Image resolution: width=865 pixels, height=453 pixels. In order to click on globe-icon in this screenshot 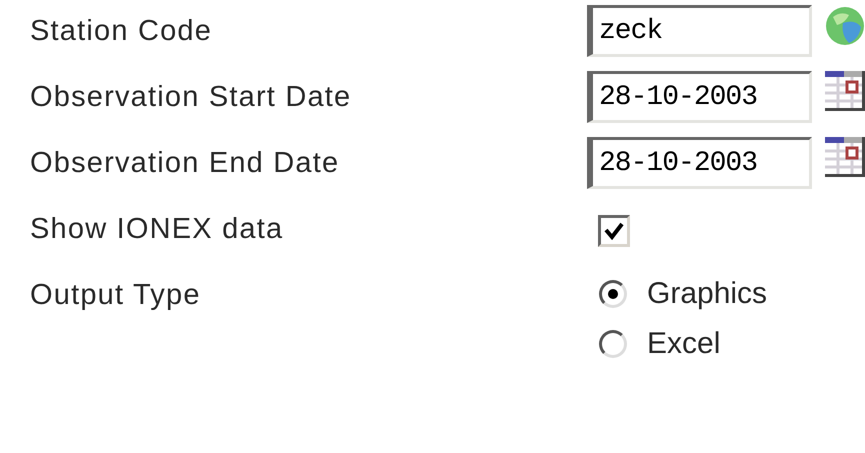, I will do `click(845, 26)`.